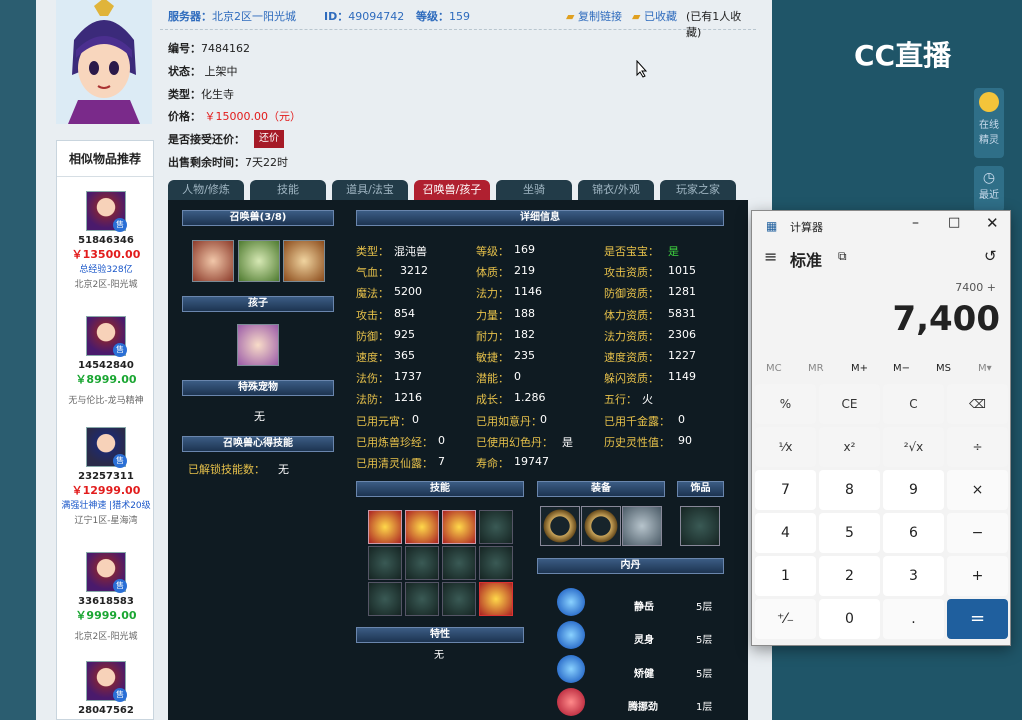  I want to click on stat-value: 90, so click(685, 440).